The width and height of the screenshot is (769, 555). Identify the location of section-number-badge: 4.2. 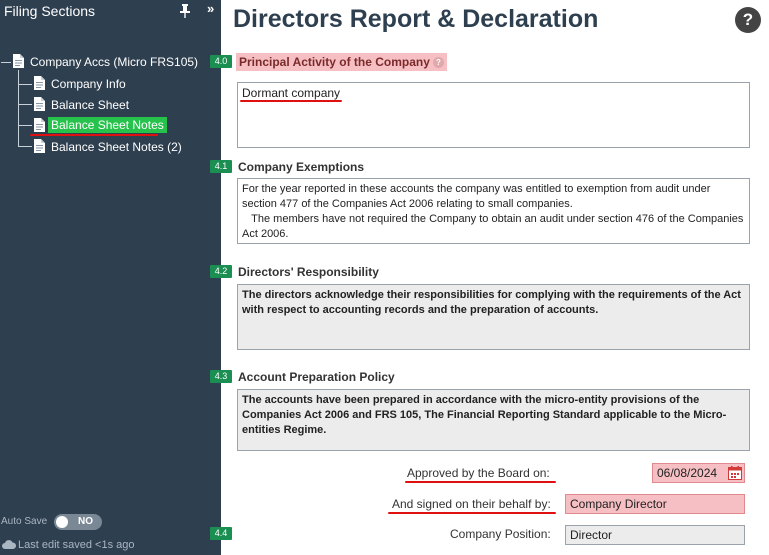
(221, 271).